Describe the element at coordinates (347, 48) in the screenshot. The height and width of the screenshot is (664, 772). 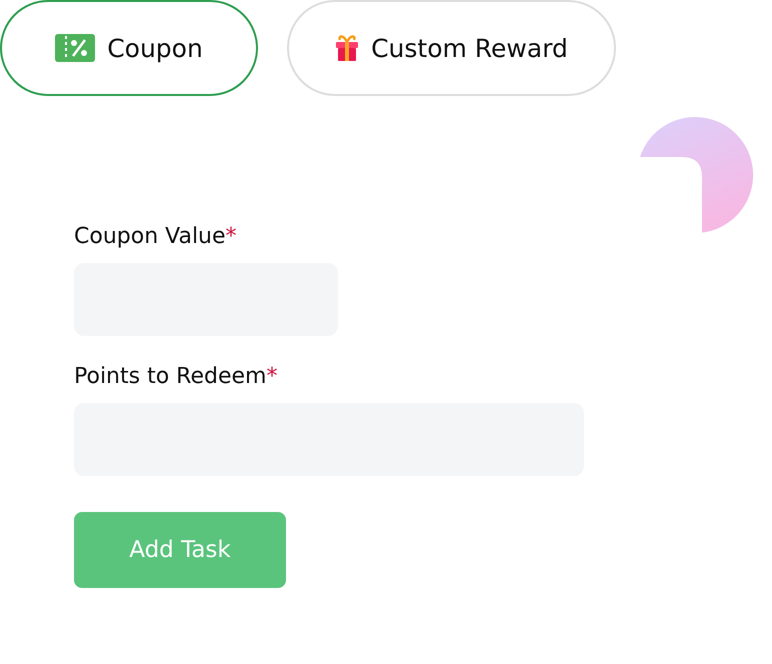
I see `gift-icon` at that location.